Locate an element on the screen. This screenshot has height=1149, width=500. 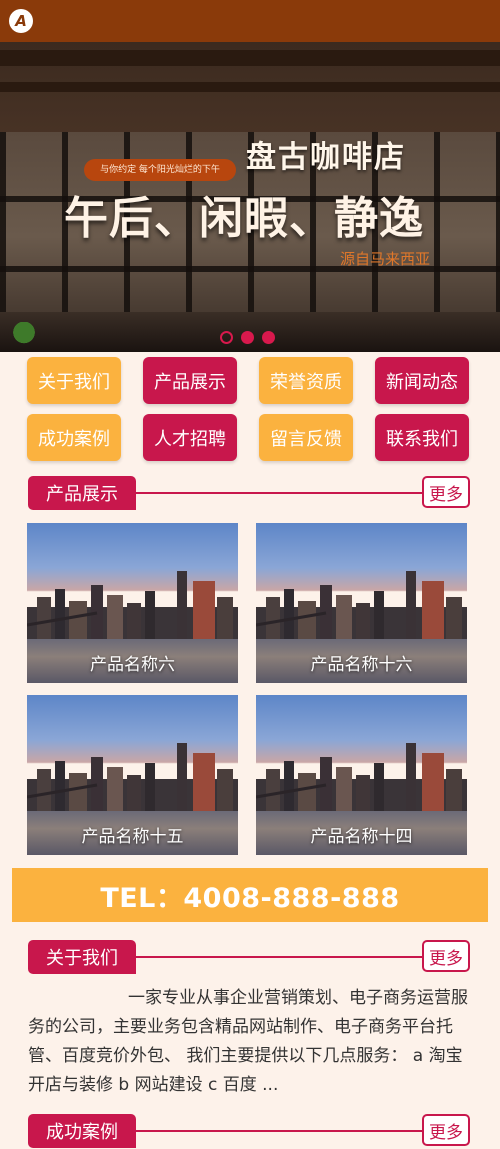
products-section-header: 产品展示 更多 is located at coordinates (249, 493).